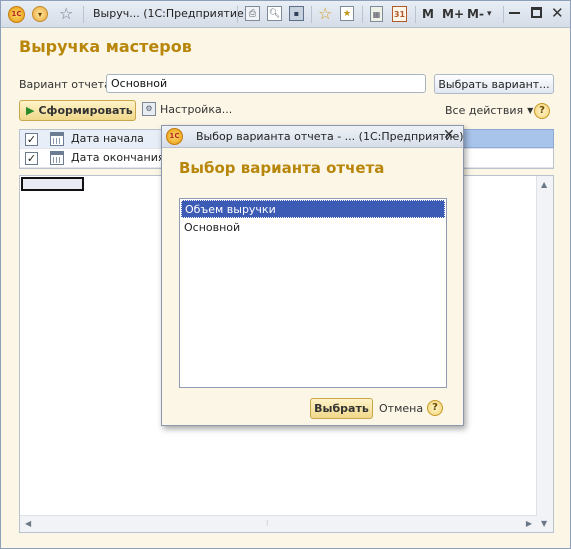 This screenshot has height=549, width=571. What do you see at coordinates (542, 111) in the screenshot?
I see `help-icon: ?` at bounding box center [542, 111].